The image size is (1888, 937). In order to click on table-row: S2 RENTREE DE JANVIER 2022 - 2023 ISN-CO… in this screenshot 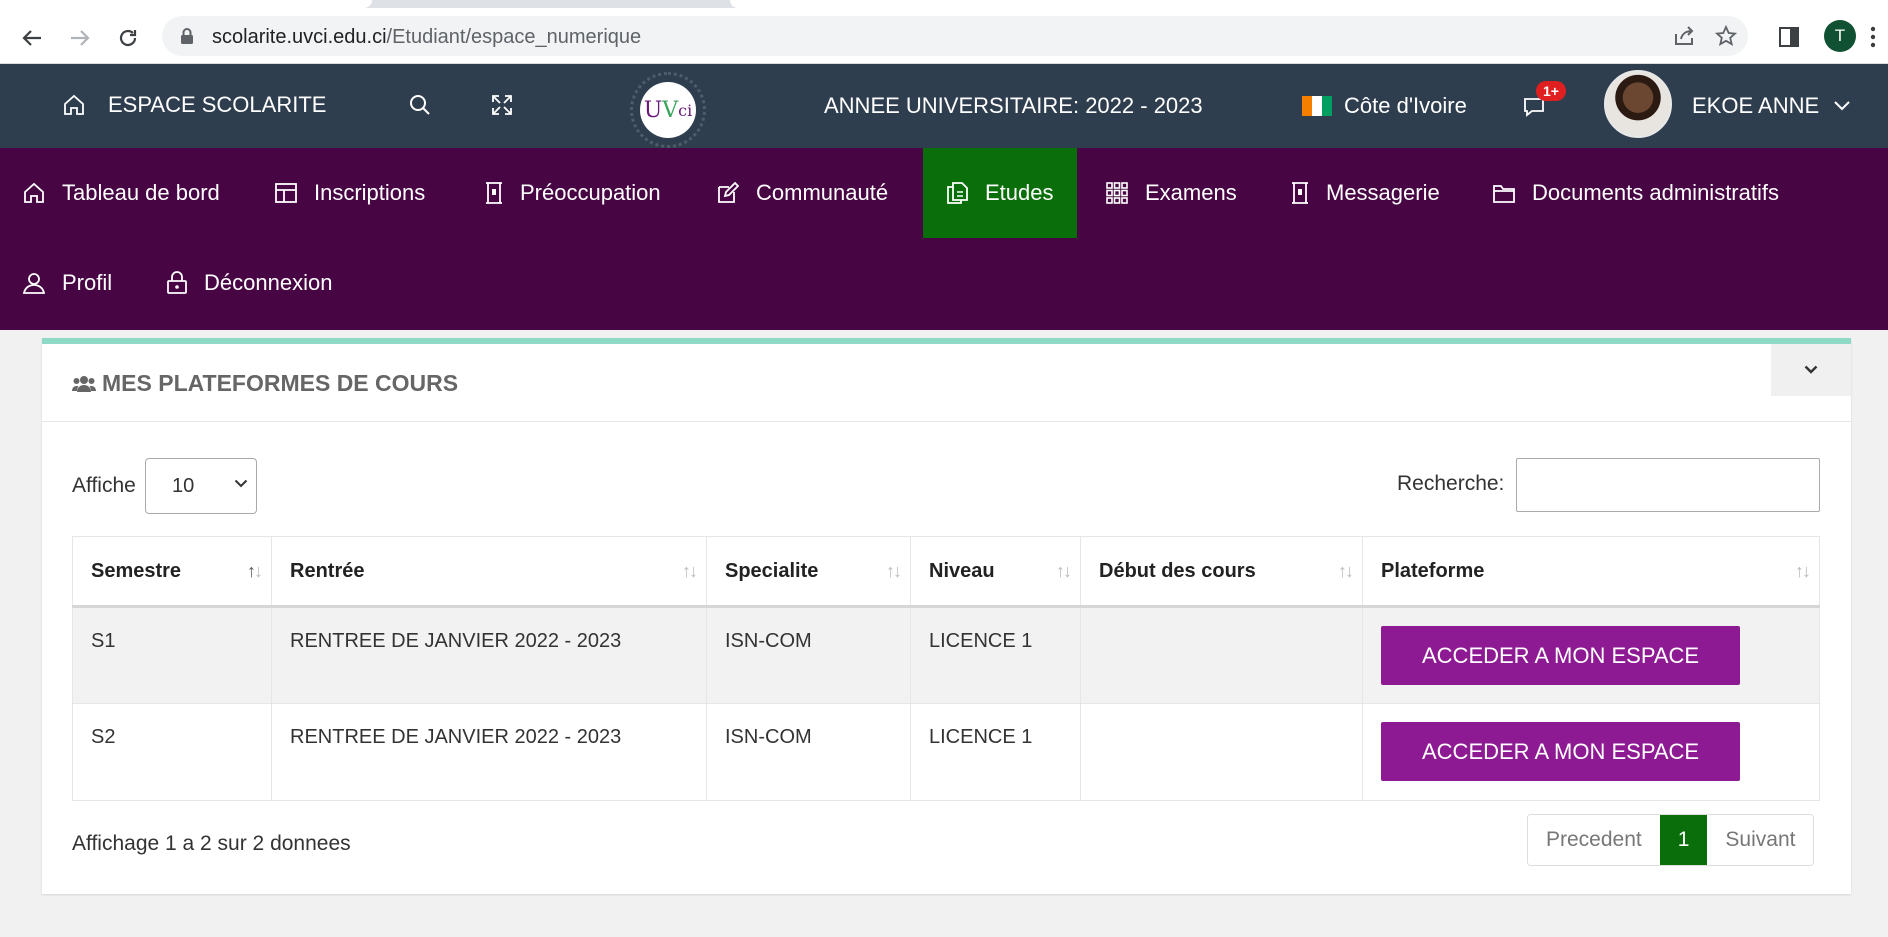, I will do `click(946, 752)`.